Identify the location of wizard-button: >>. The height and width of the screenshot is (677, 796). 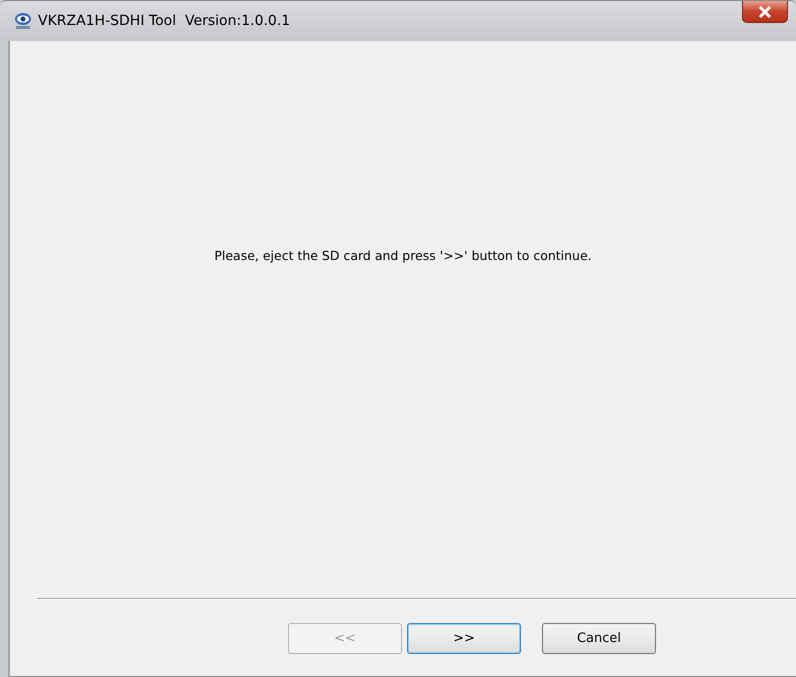
(464, 638).